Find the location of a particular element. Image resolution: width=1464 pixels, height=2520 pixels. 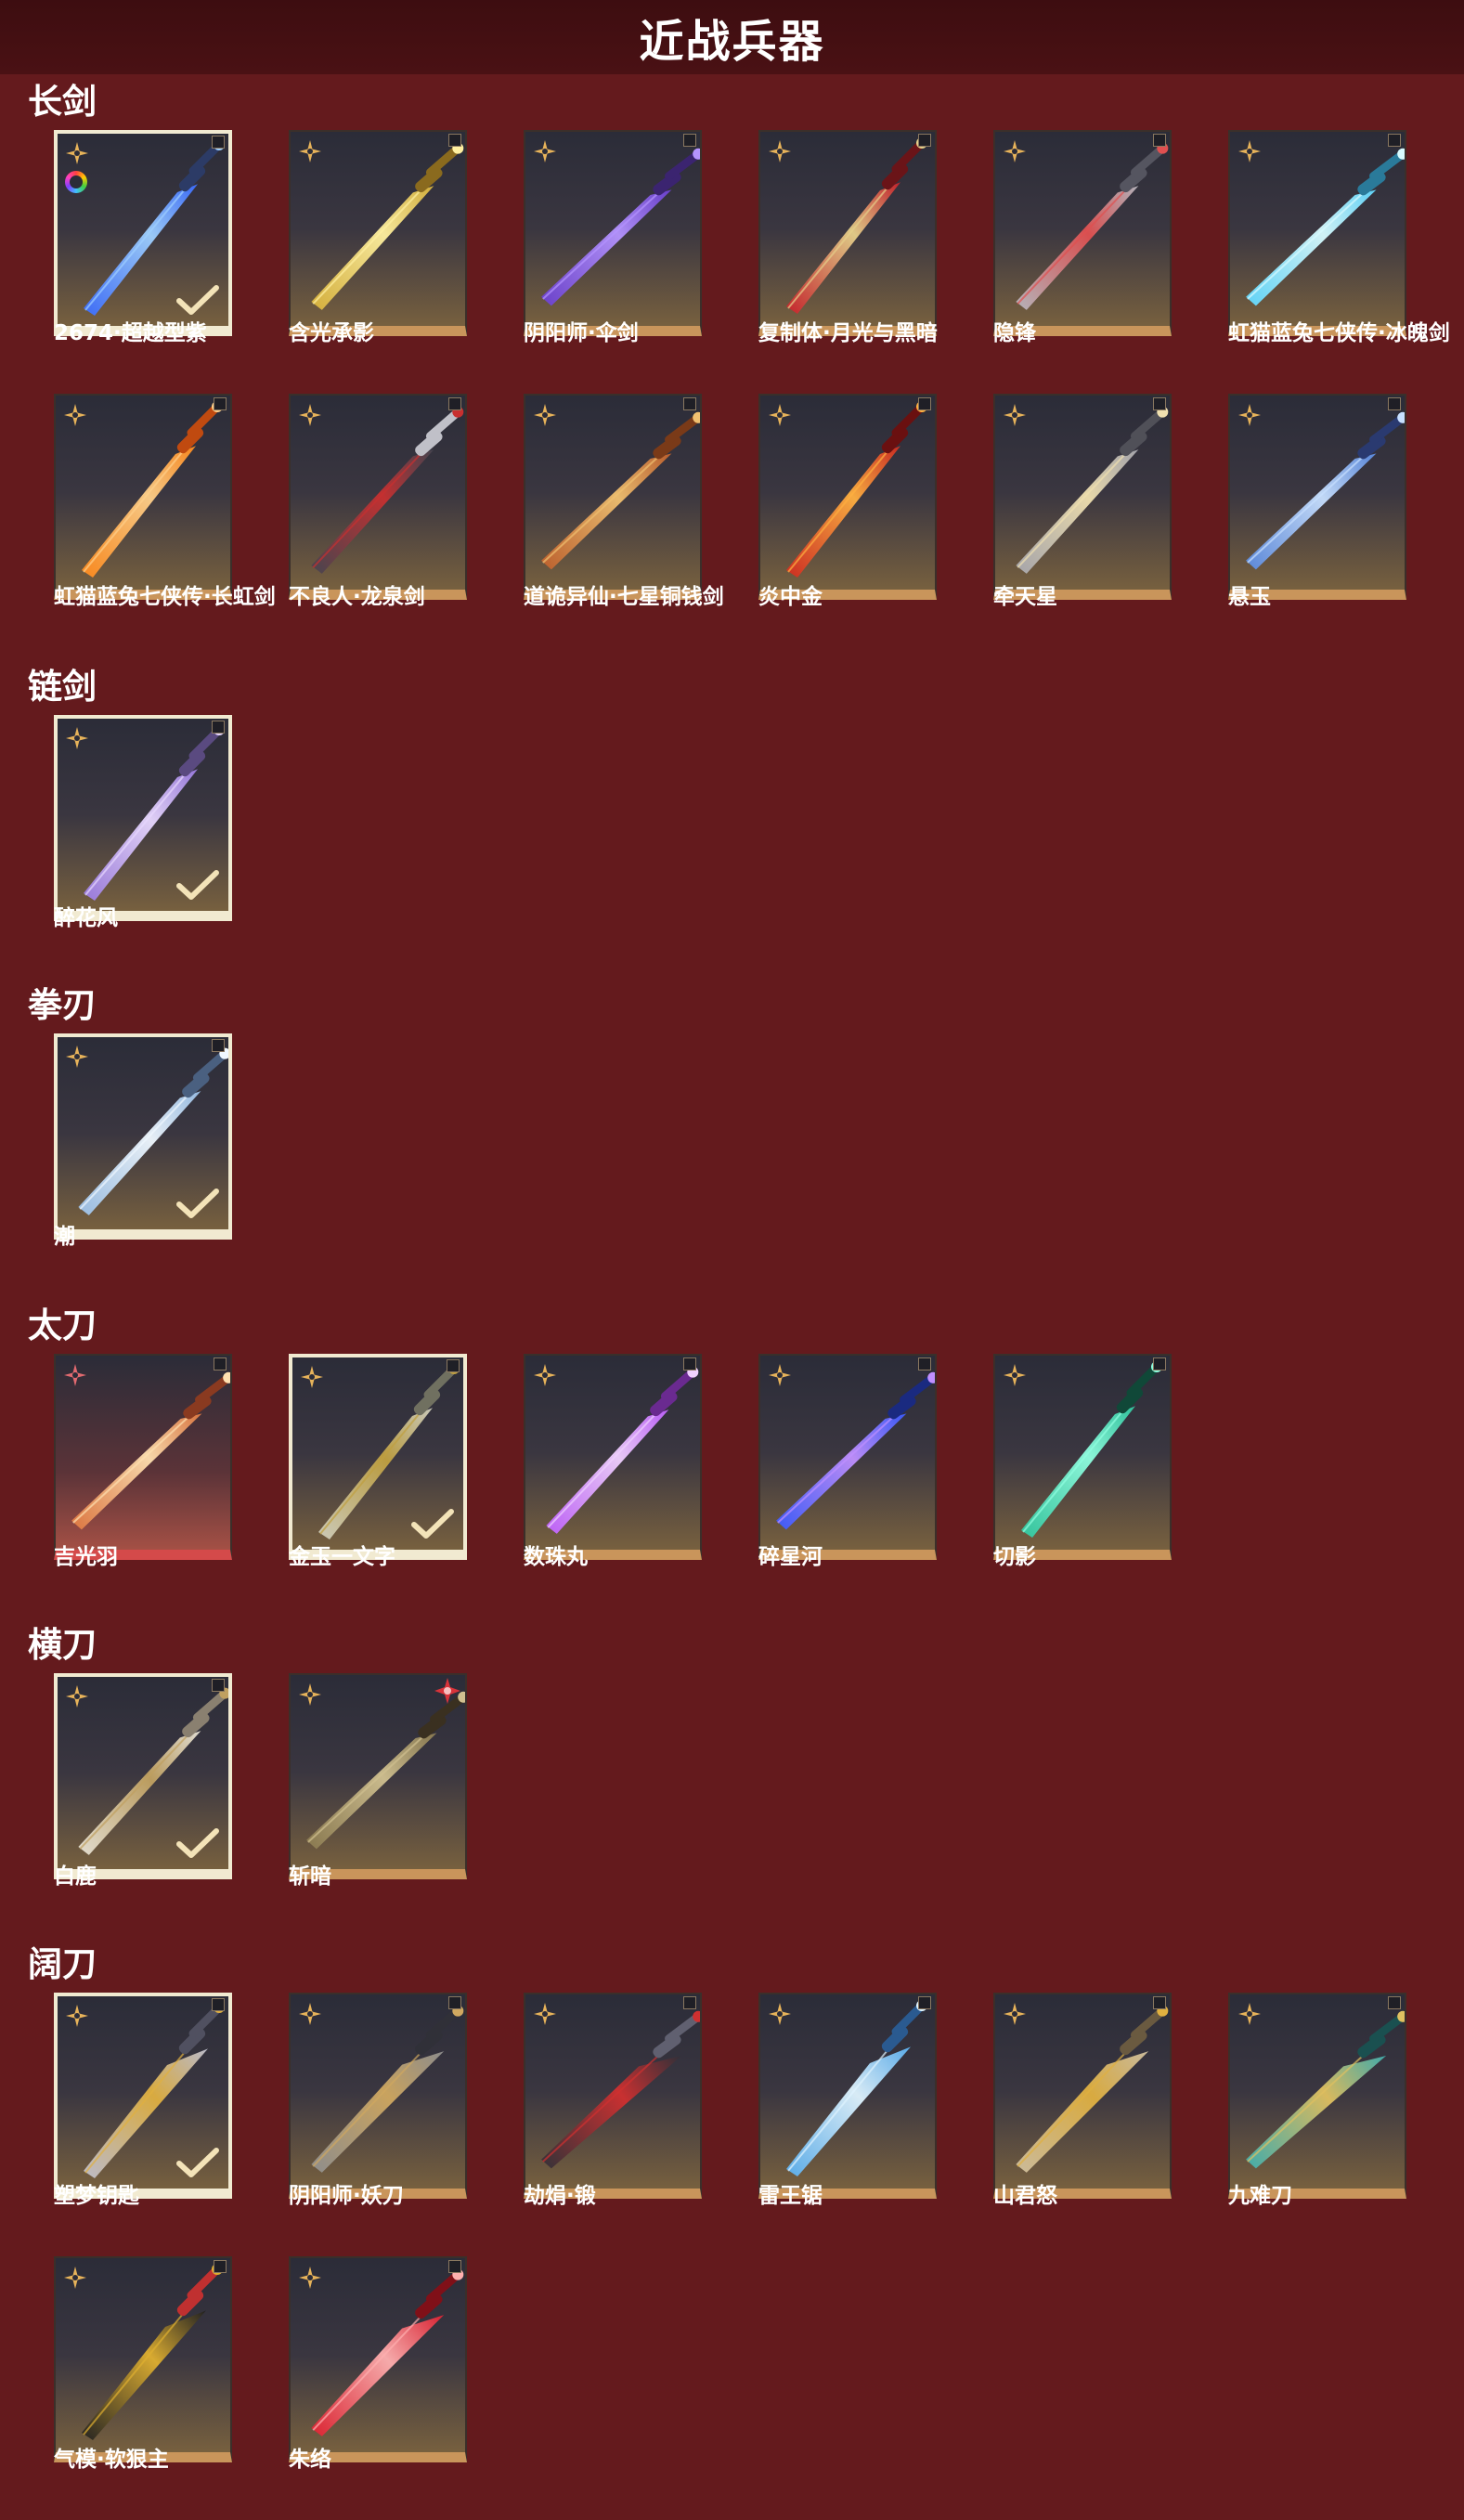

weapon-name: 悬玉 is located at coordinates (1249, 597).